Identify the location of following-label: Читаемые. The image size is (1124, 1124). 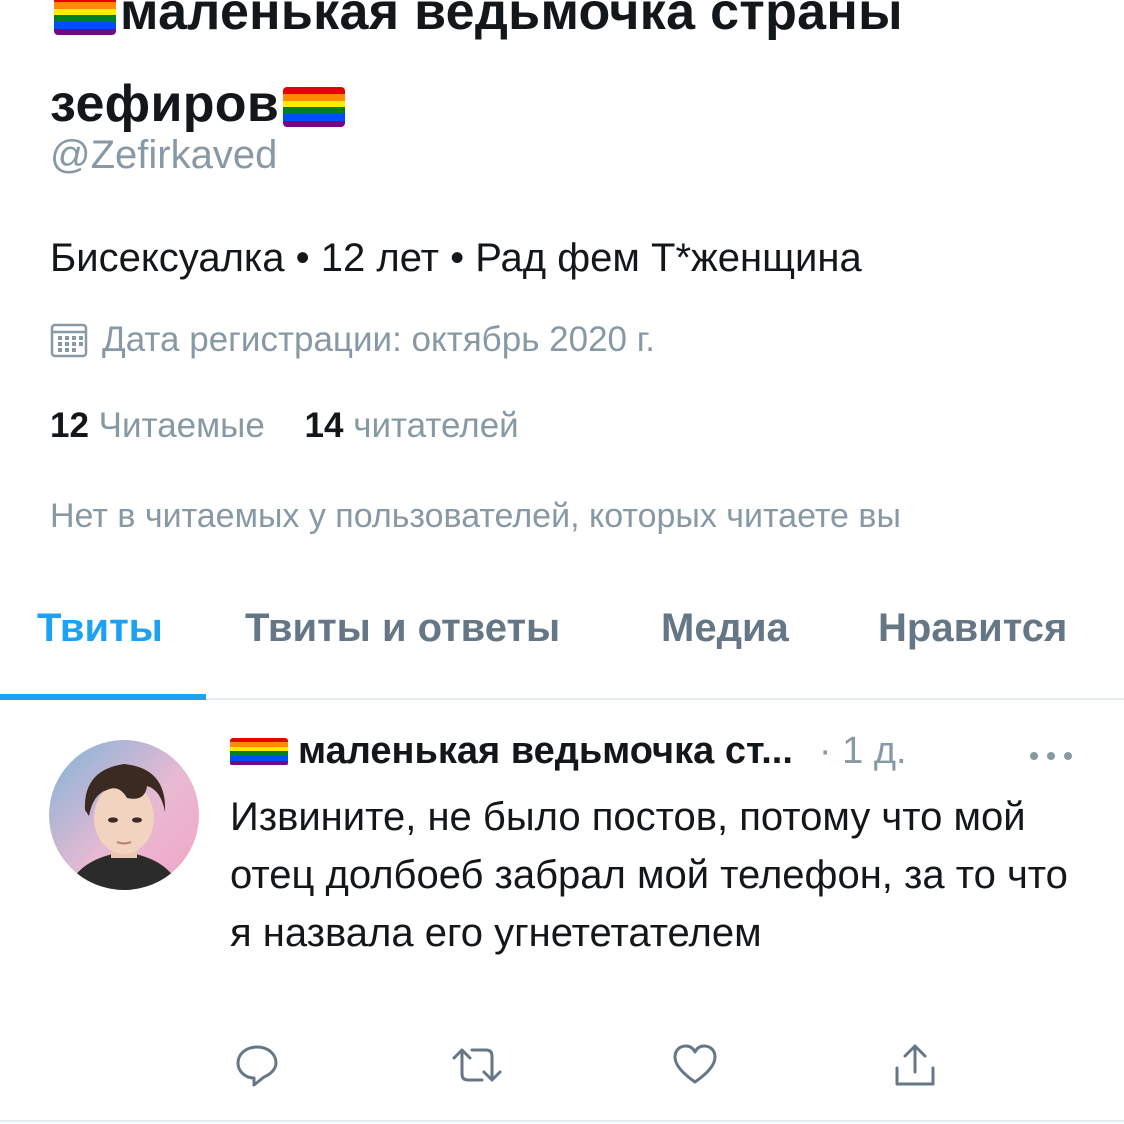
(181, 425).